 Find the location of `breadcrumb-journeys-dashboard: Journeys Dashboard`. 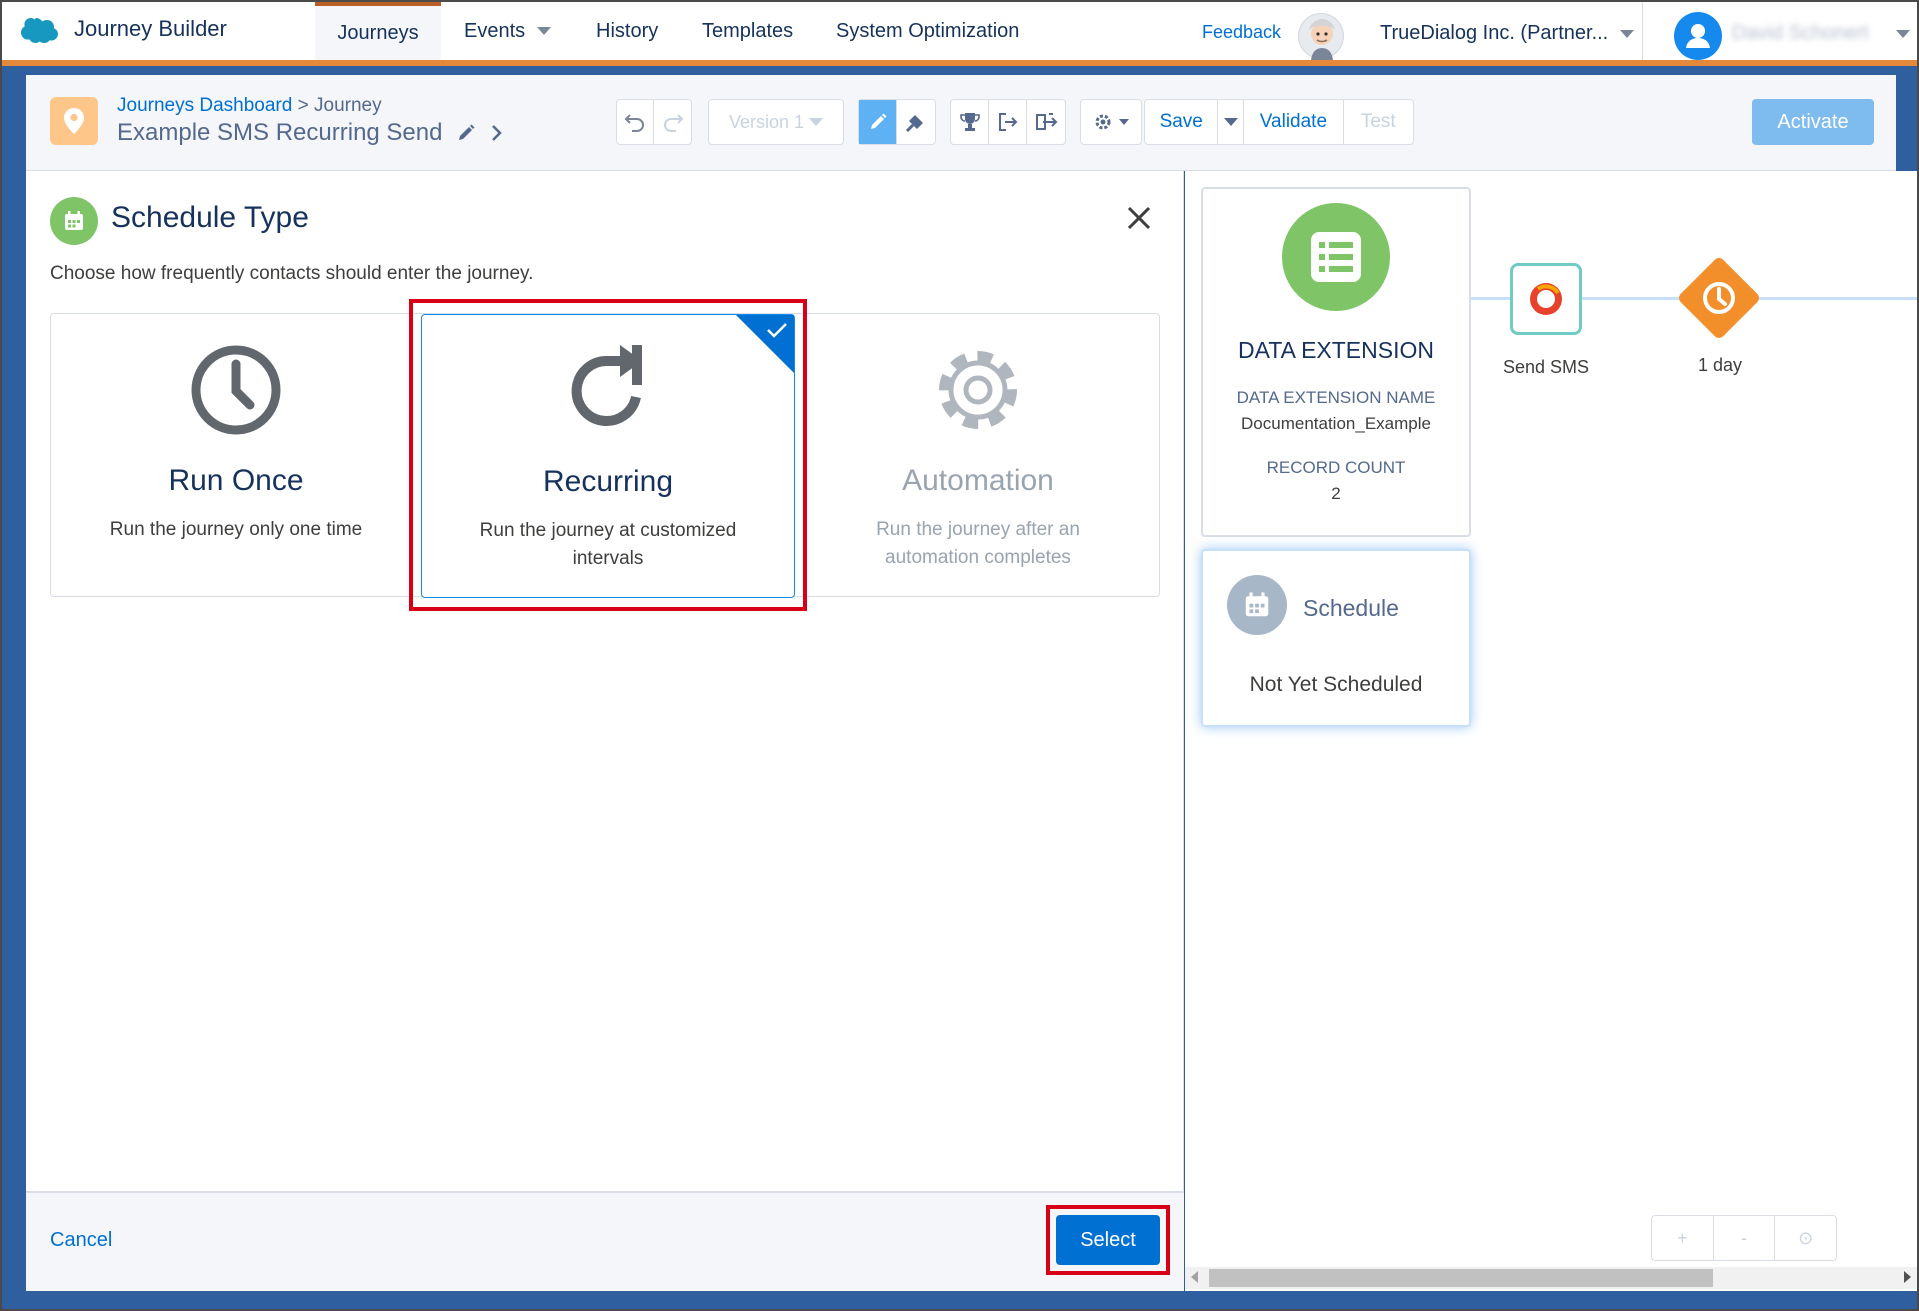

breadcrumb-journeys-dashboard: Journeys Dashboard is located at coordinates (204, 105).